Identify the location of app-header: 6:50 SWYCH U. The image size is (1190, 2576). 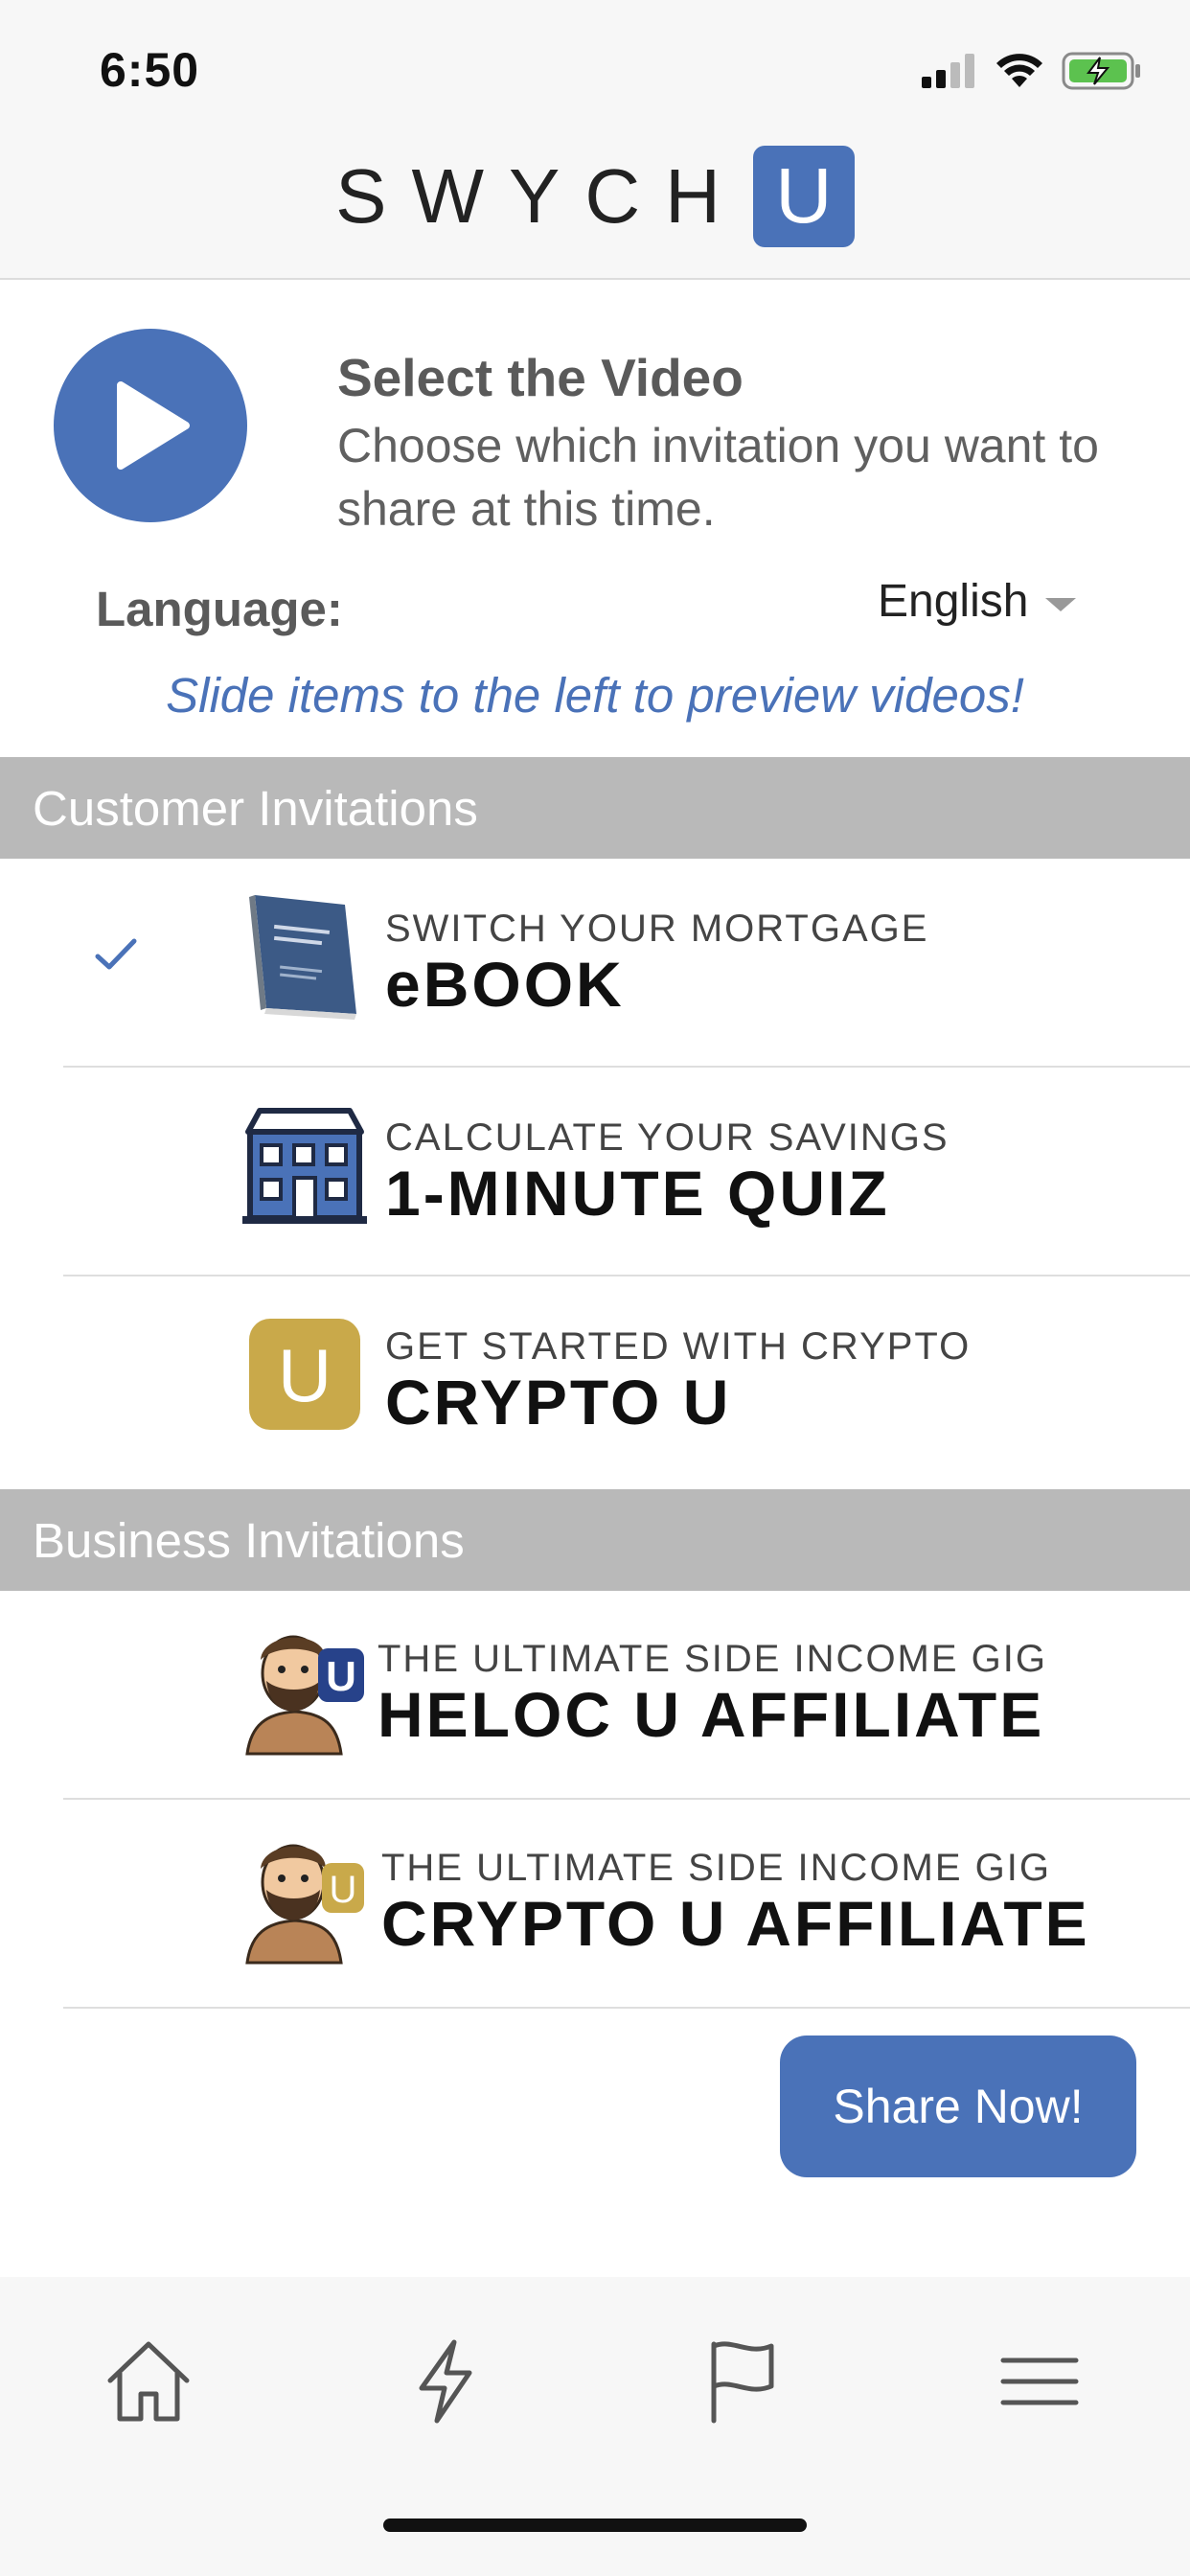
(595, 140).